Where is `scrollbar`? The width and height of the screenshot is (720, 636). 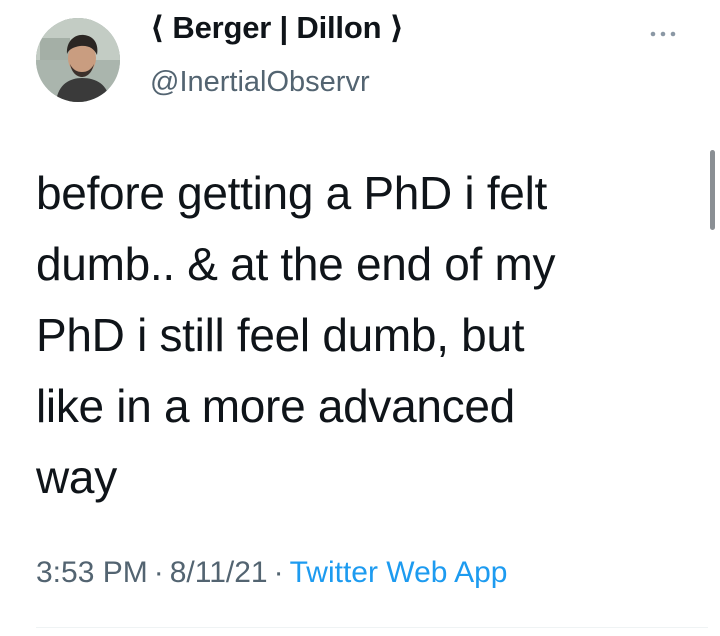
scrollbar is located at coordinates (712, 190).